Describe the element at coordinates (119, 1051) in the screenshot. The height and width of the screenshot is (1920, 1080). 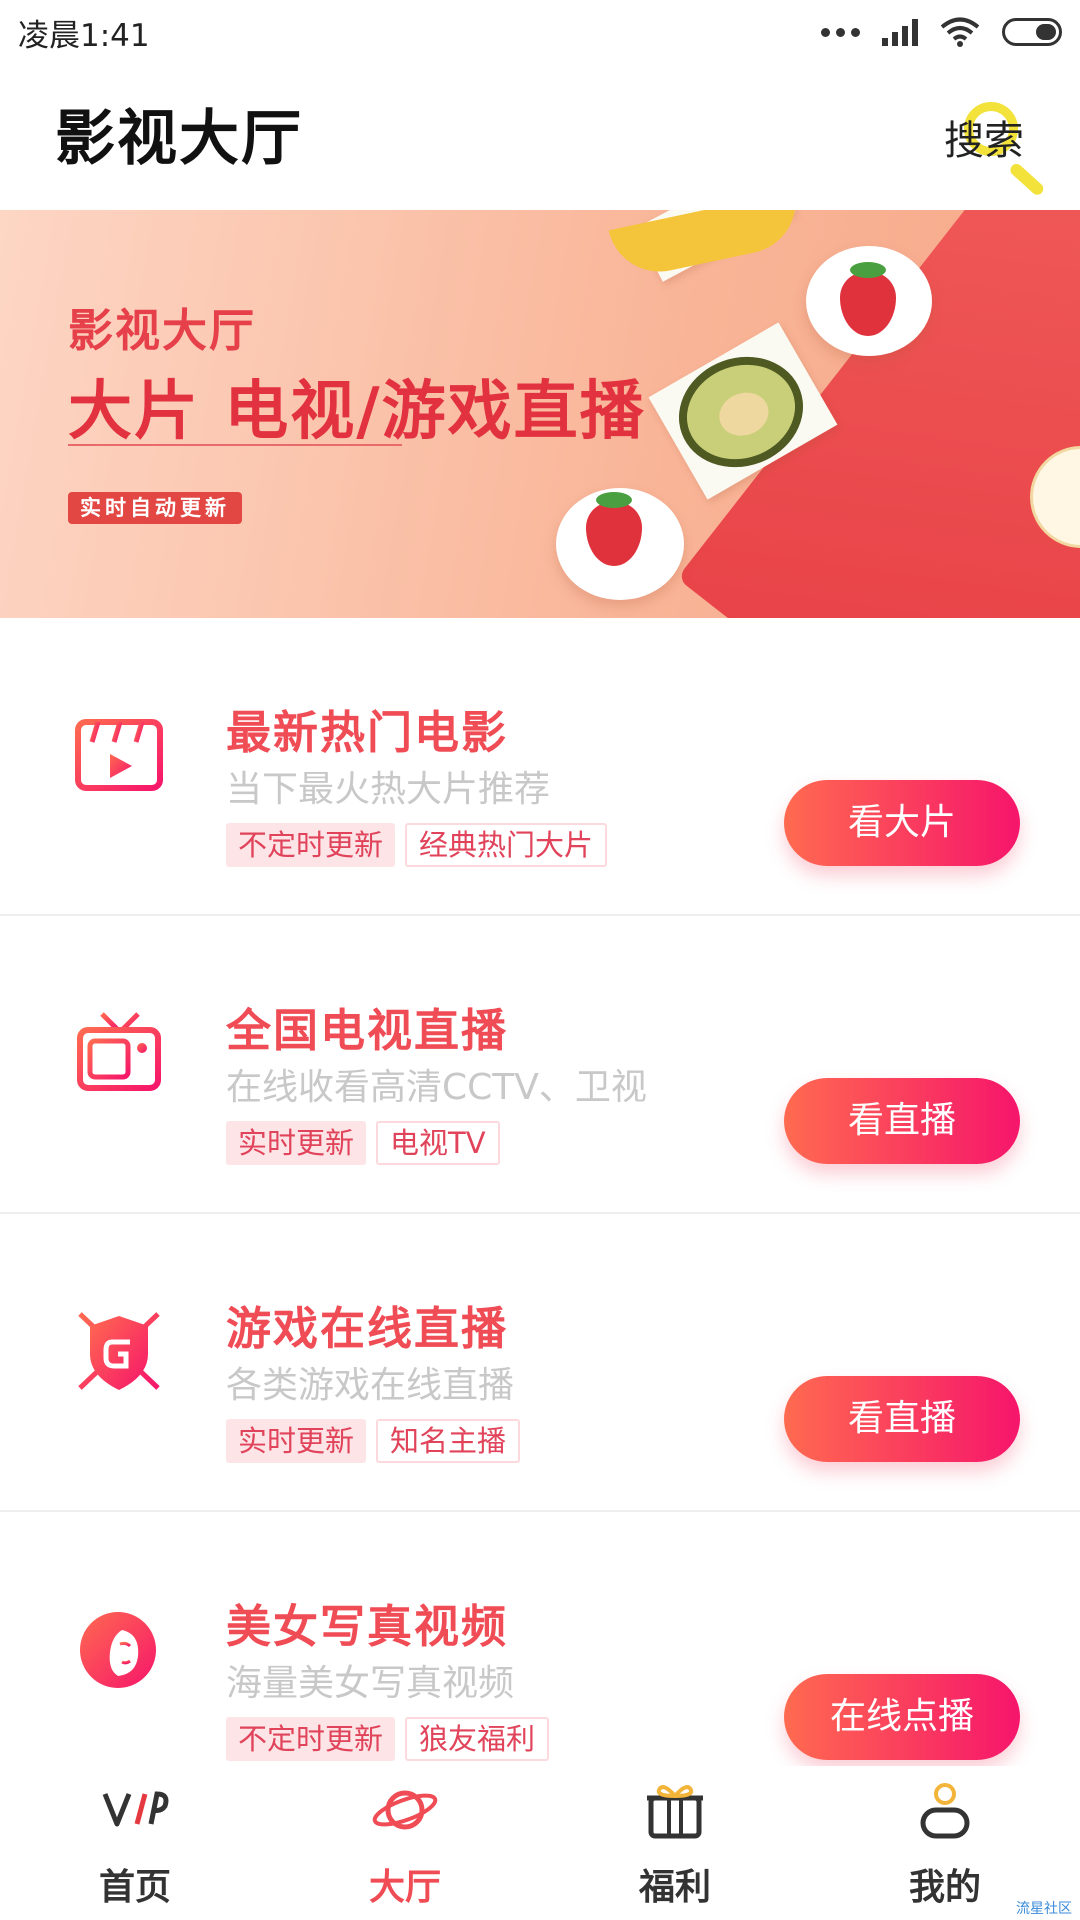
I see `tv-icon` at that location.